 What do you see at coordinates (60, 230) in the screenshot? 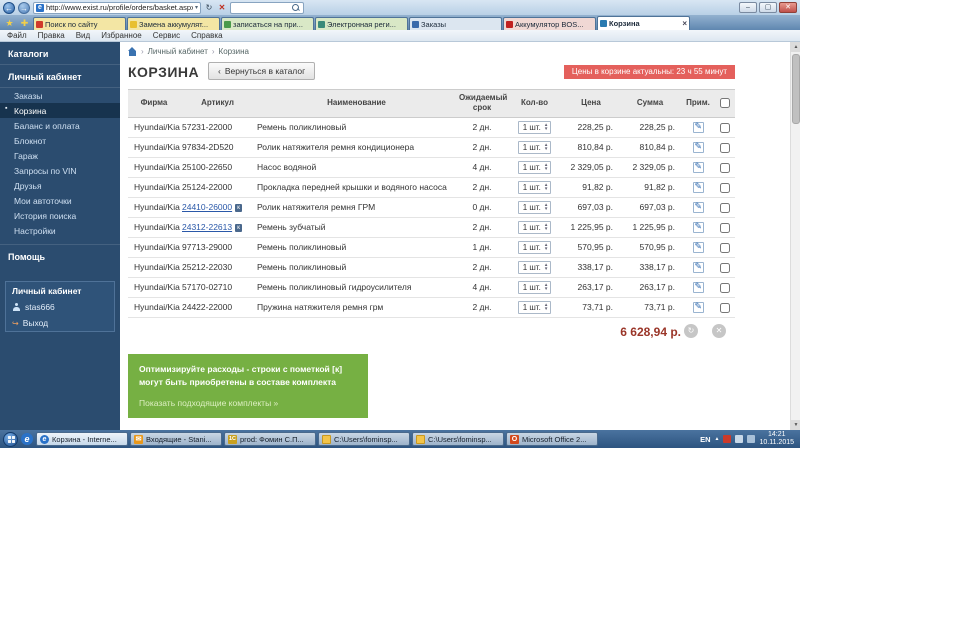
I see `sidebar-item-9: Настройки` at bounding box center [60, 230].